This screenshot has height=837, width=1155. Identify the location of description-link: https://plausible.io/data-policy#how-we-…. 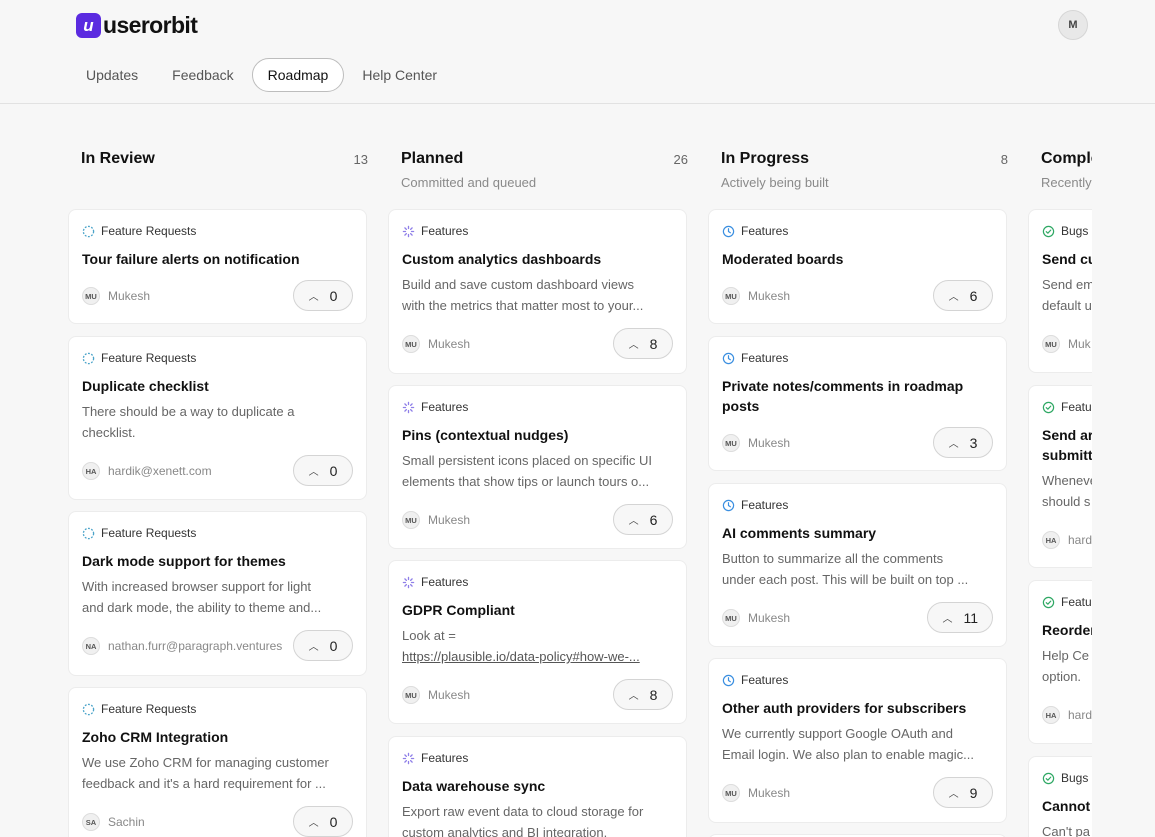
(537, 656).